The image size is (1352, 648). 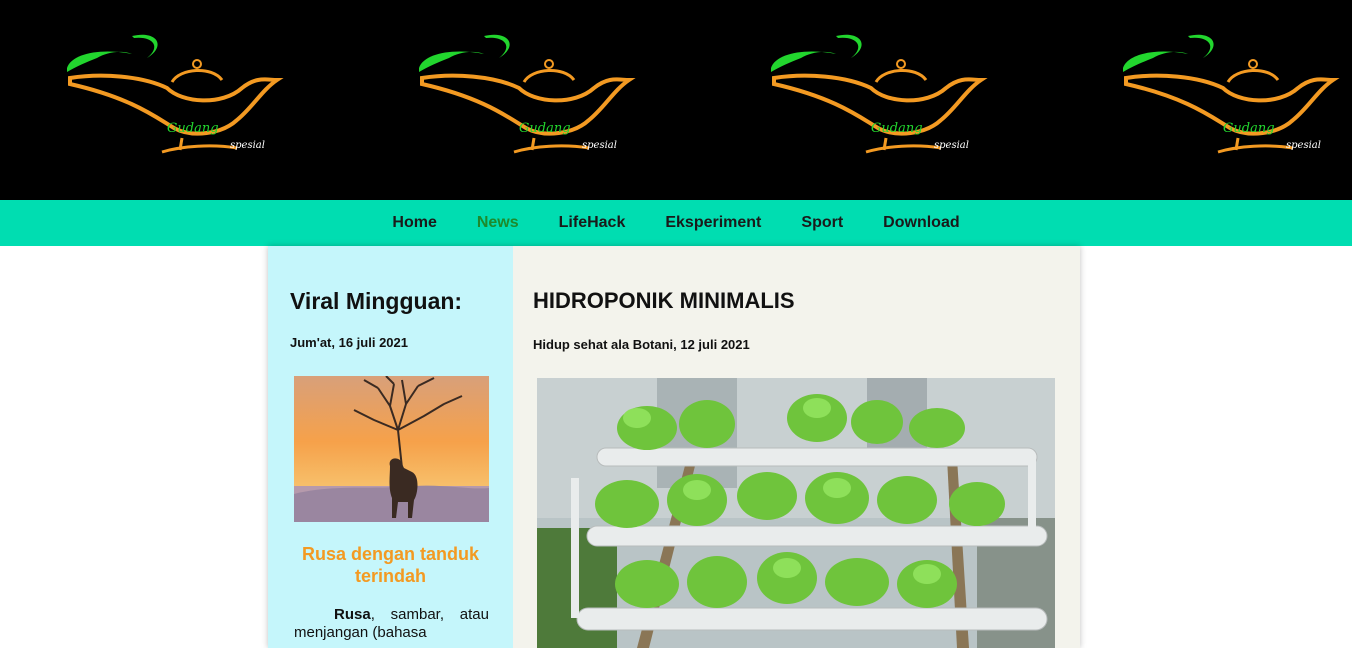 I want to click on nav-item-home: Home, so click(x=414, y=223).